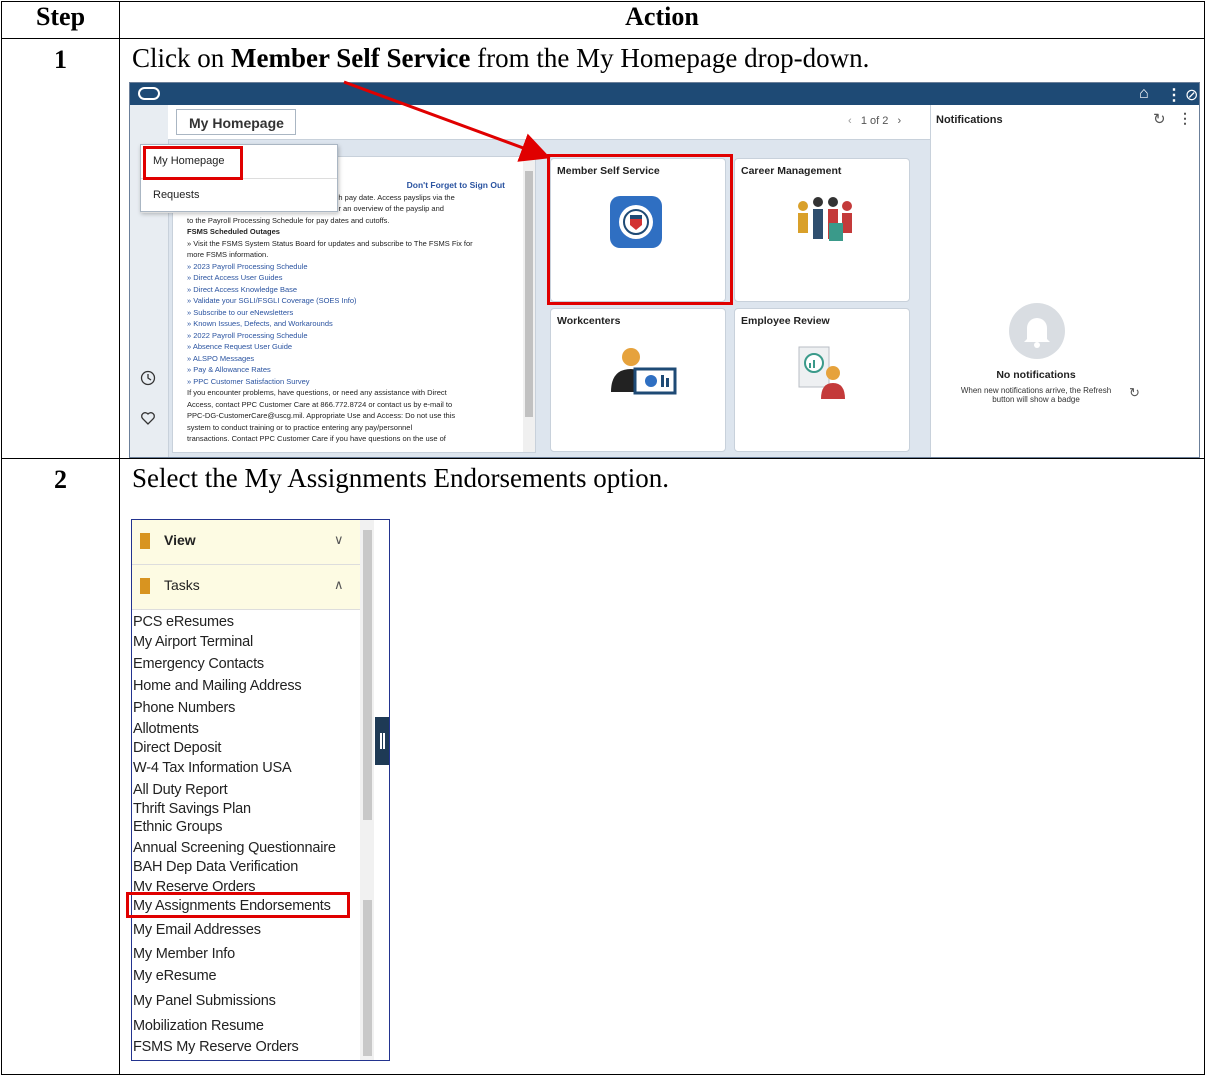  What do you see at coordinates (183, 622) in the screenshot?
I see `task-link: PCS eResumes` at bounding box center [183, 622].